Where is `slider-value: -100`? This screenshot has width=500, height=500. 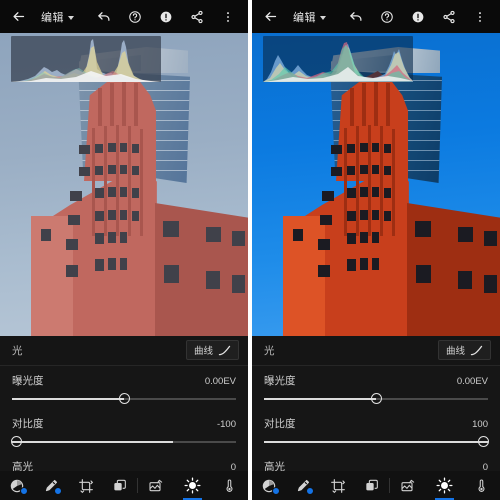 slider-value: -100 is located at coordinates (226, 424).